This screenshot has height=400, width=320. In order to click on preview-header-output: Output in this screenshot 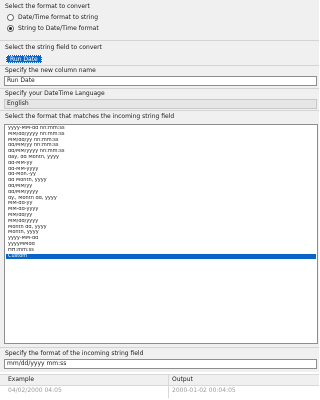, I will do `click(182, 379)`.